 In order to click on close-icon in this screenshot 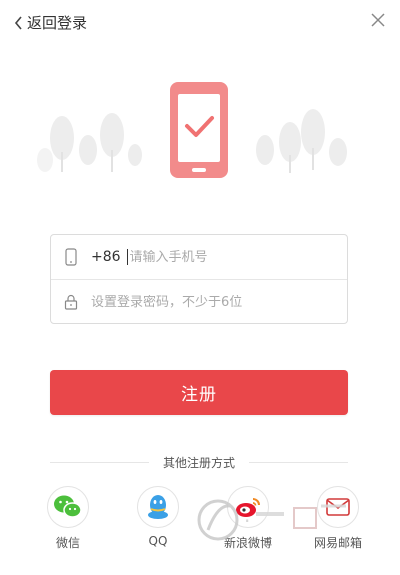, I will do `click(378, 20)`.